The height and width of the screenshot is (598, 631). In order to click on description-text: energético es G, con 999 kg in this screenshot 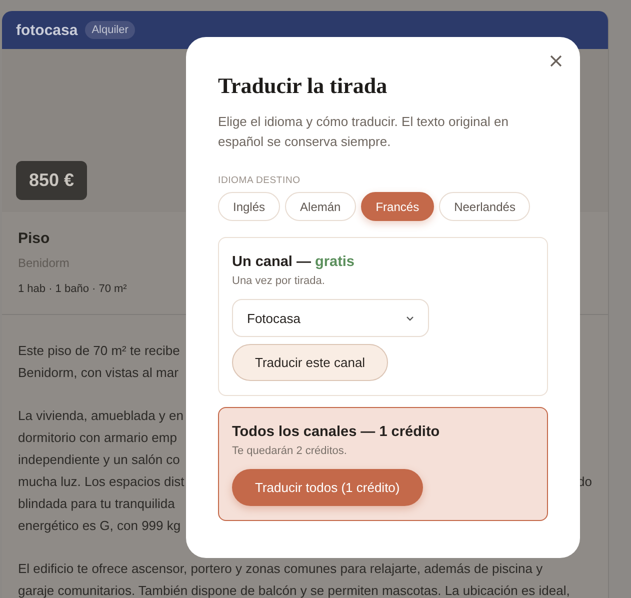, I will do `click(99, 526)`.